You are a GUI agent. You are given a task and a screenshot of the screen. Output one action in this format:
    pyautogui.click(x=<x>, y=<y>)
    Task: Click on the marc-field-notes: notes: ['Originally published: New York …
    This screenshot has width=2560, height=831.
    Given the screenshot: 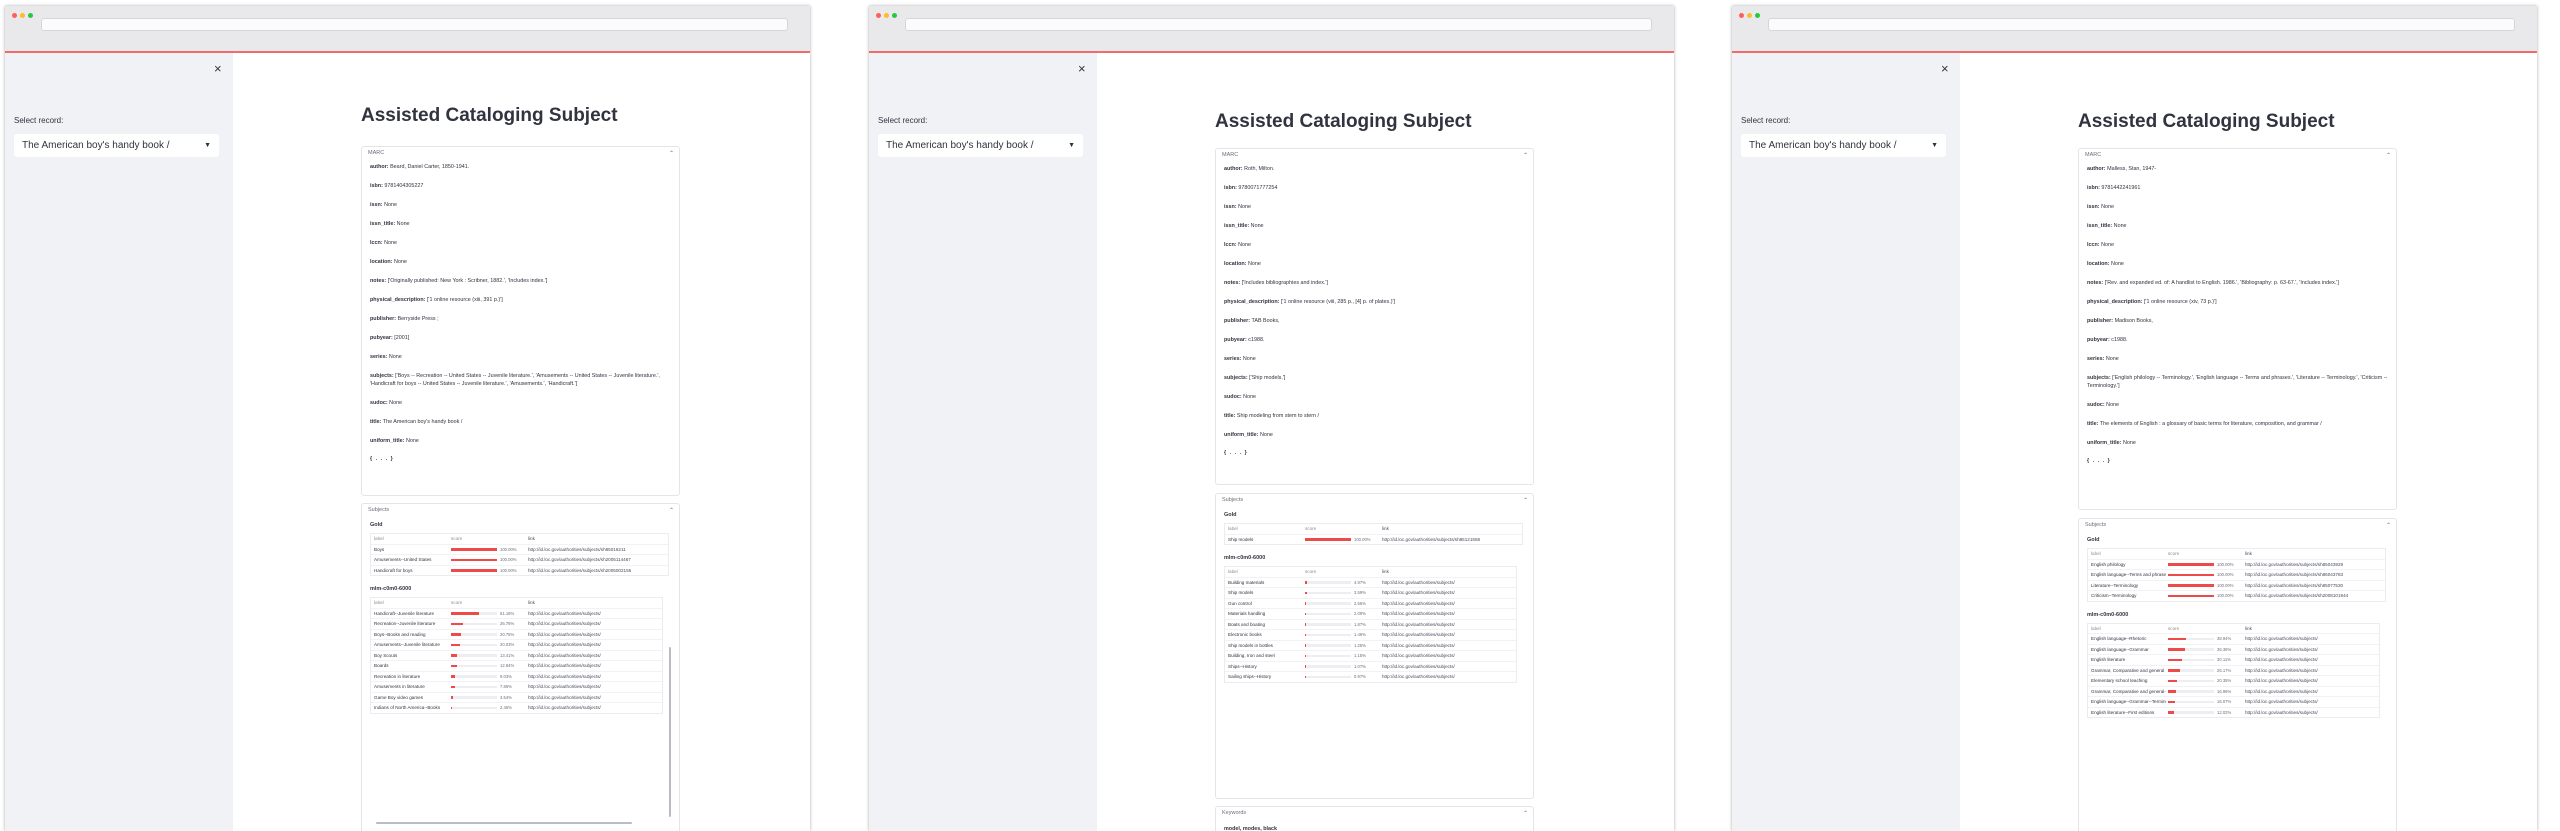 What is the action you would take?
    pyautogui.click(x=520, y=281)
    